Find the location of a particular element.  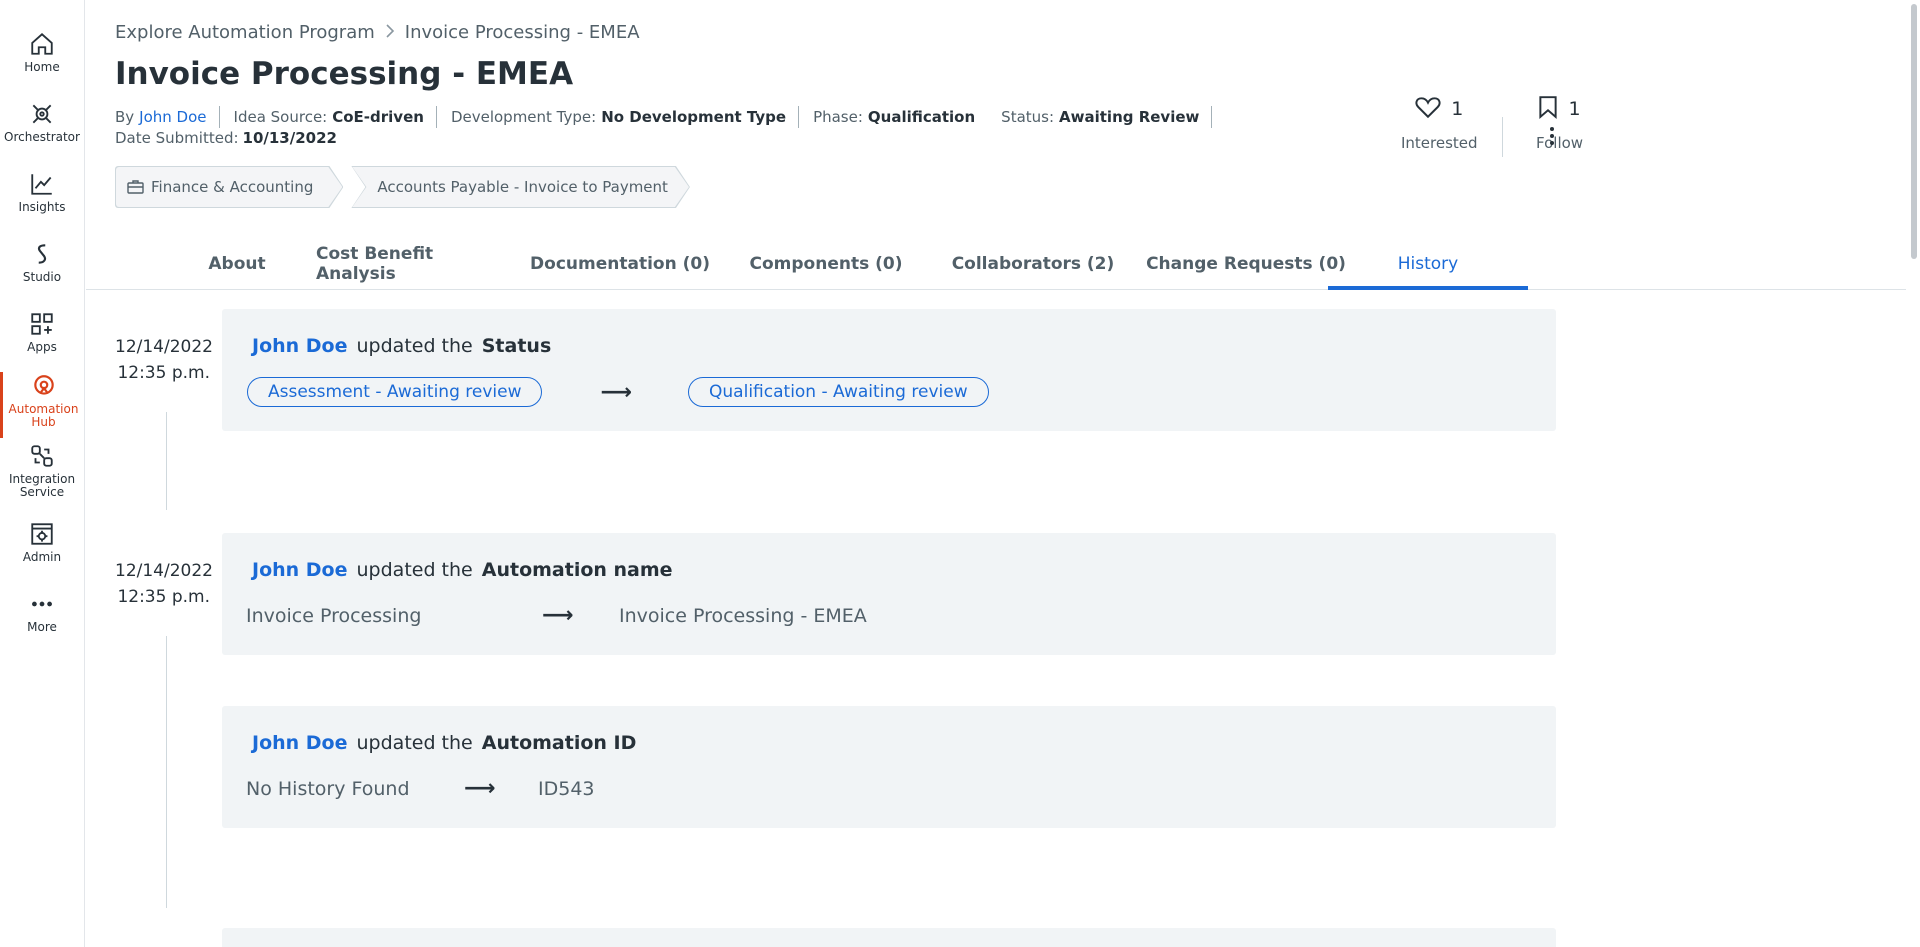

rail-item-insights: Insights is located at coordinates (42, 202).